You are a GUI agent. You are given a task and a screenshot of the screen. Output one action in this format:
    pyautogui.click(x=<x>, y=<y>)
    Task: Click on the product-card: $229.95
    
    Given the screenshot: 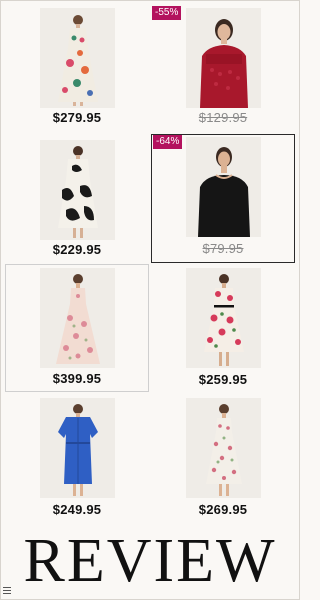 What is the action you would take?
    pyautogui.click(x=77, y=199)
    